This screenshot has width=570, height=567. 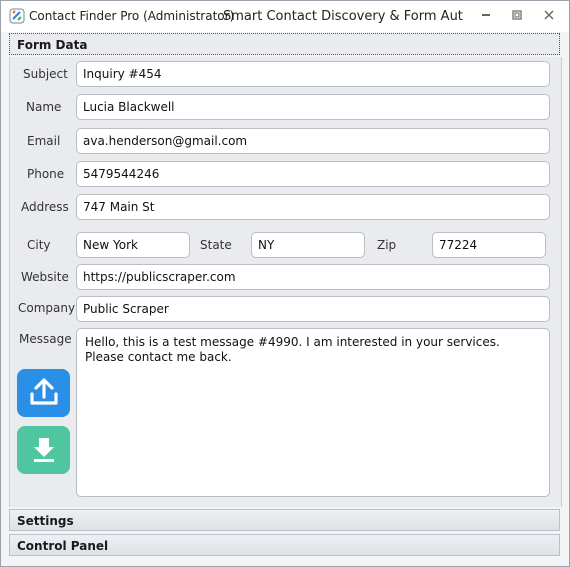 I want to click on close-button, so click(x=549, y=16).